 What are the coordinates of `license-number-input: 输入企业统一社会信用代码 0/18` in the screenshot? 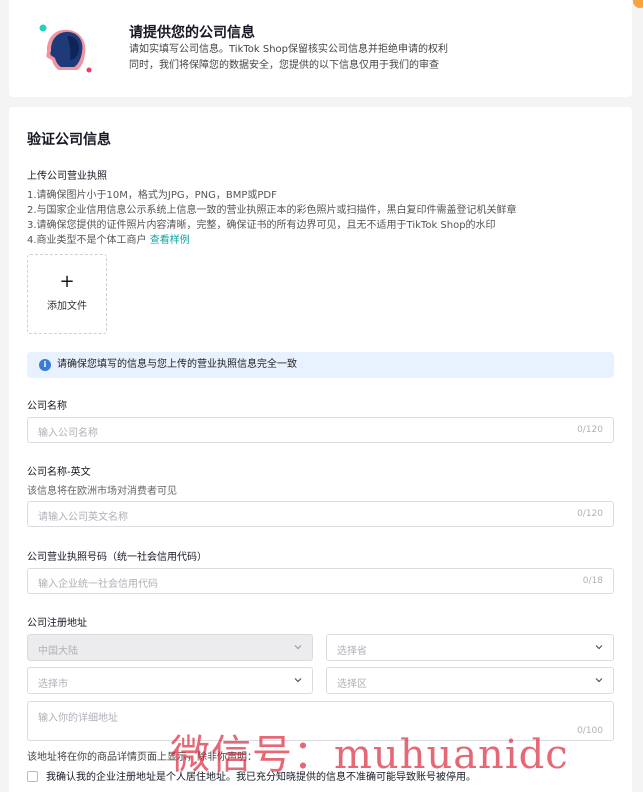 It's located at (320, 581).